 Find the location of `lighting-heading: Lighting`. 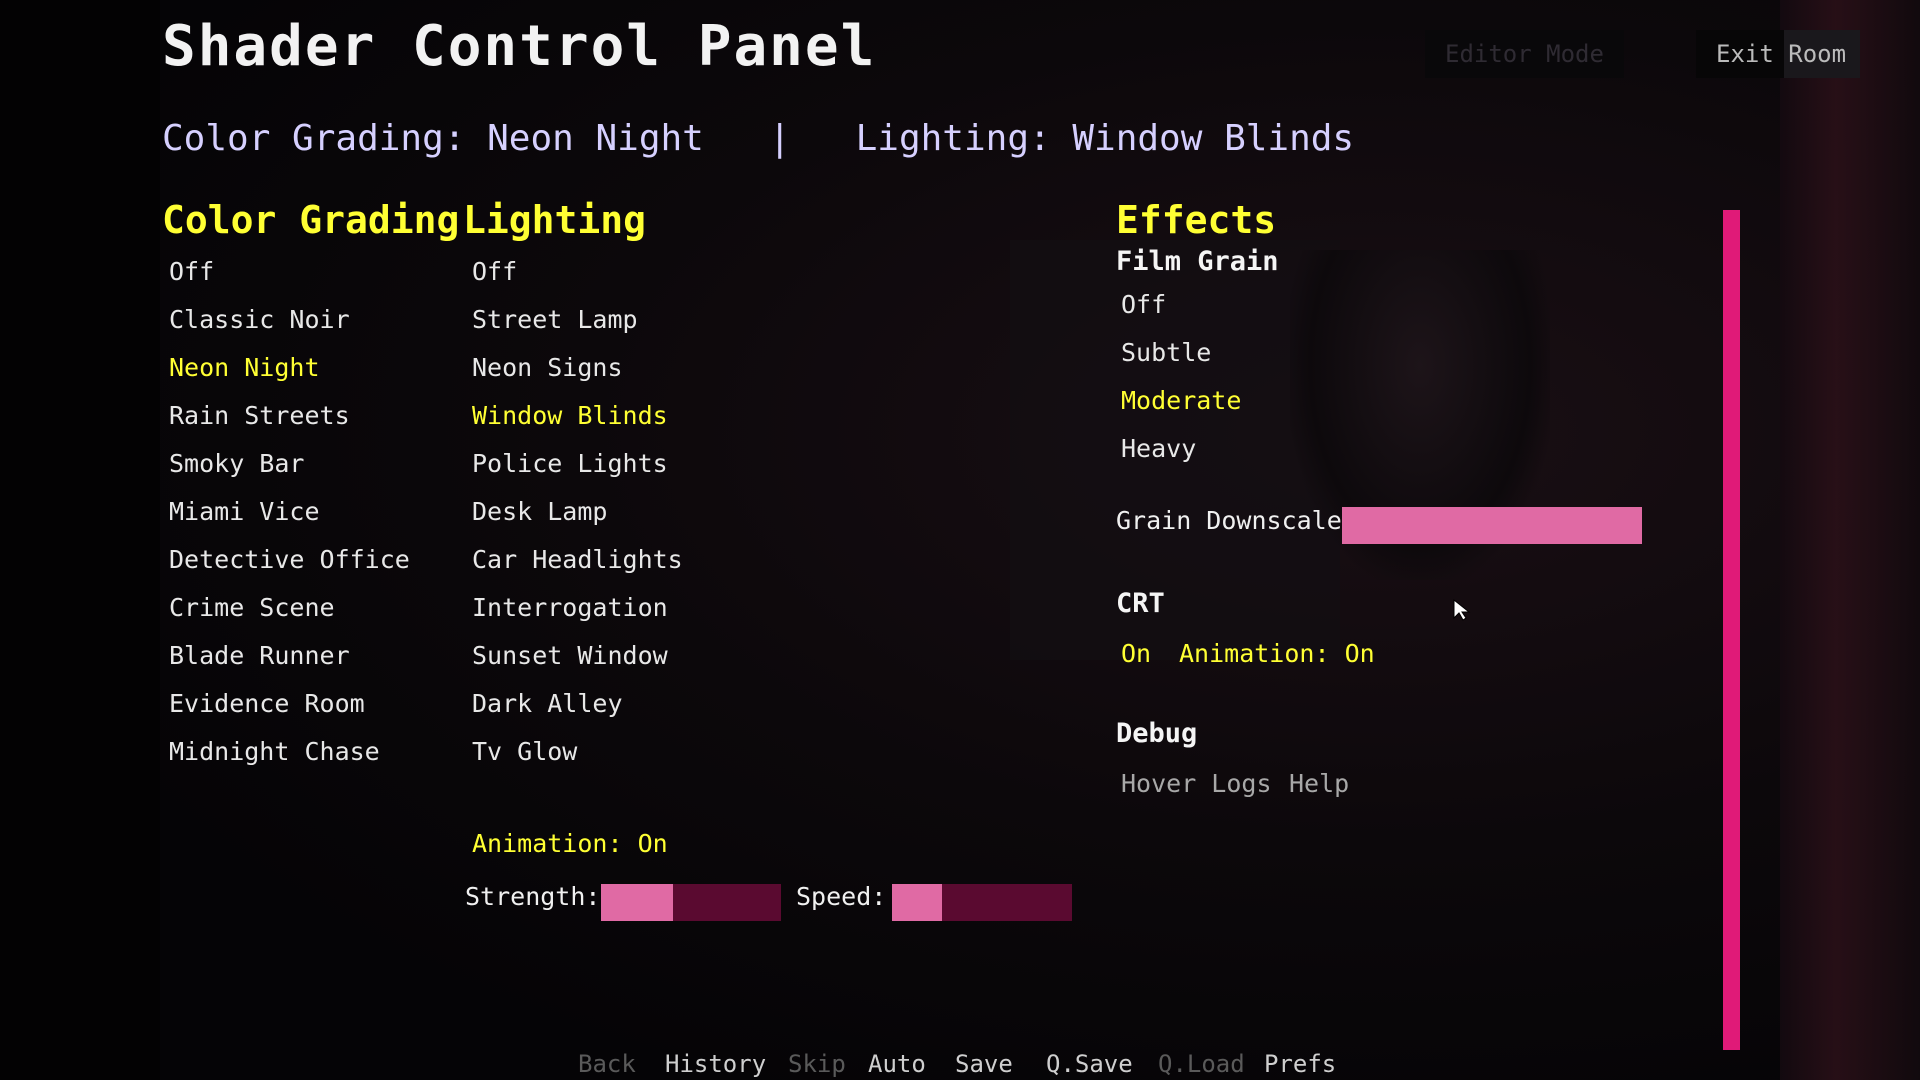

lighting-heading: Lighting is located at coordinates (555, 220).